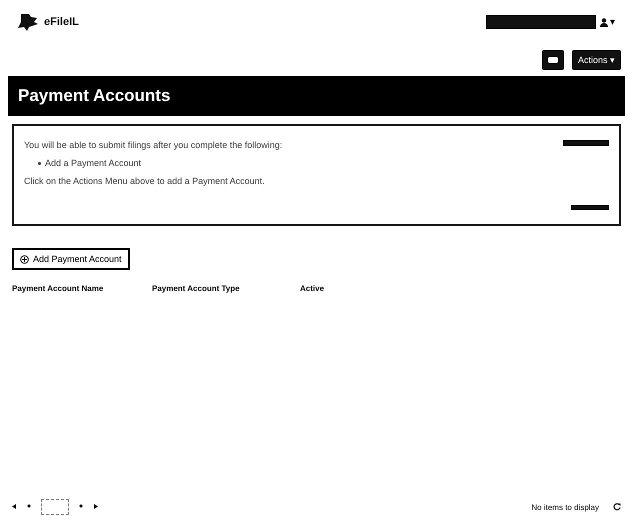 This screenshot has width=633, height=527. I want to click on last-page-button, so click(95, 507).